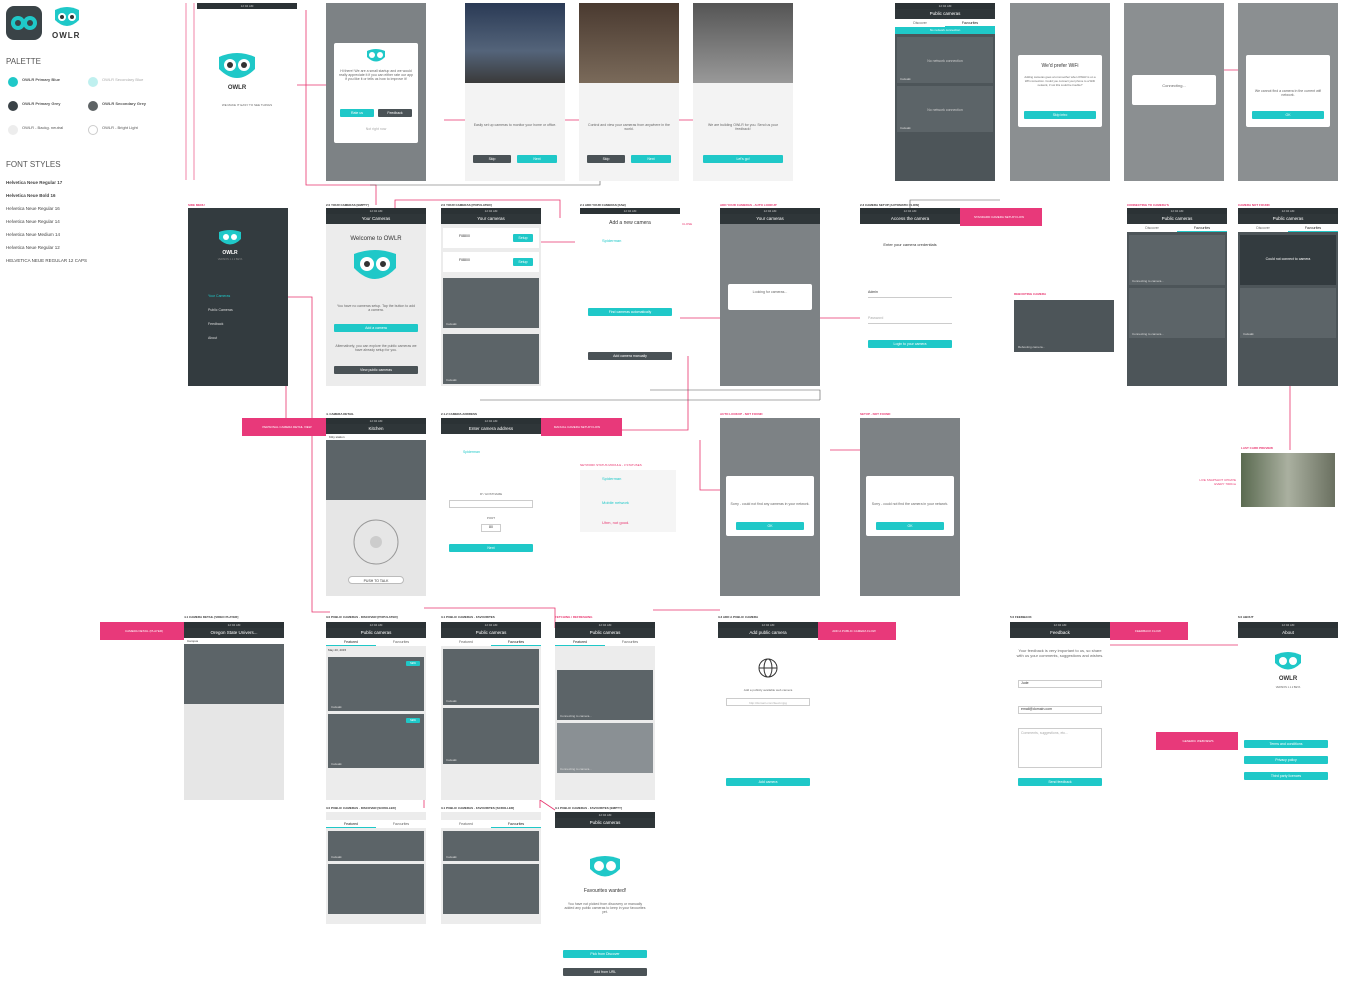 The height and width of the screenshot is (988, 1349). Describe the element at coordinates (630, 211) in the screenshot. I see `status-bar: 12:04 AM` at that location.